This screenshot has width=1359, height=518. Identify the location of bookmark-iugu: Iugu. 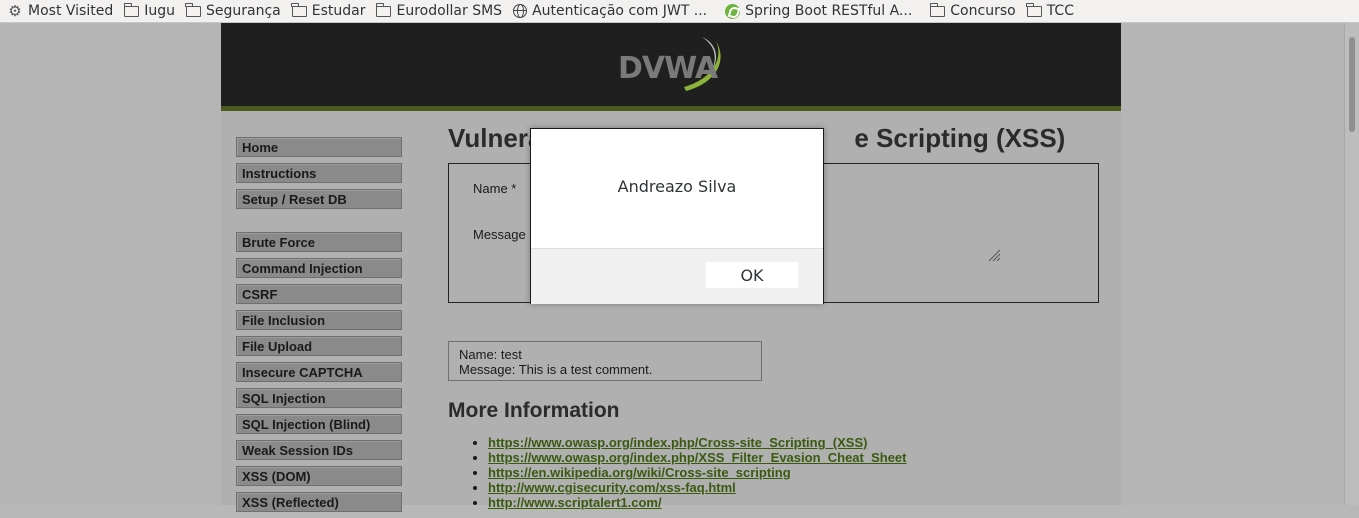
(149, 11).